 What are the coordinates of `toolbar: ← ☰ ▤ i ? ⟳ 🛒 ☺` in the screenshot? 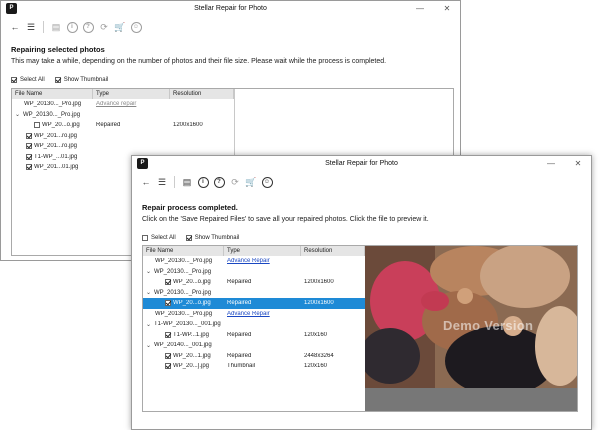 It's located at (230, 27).